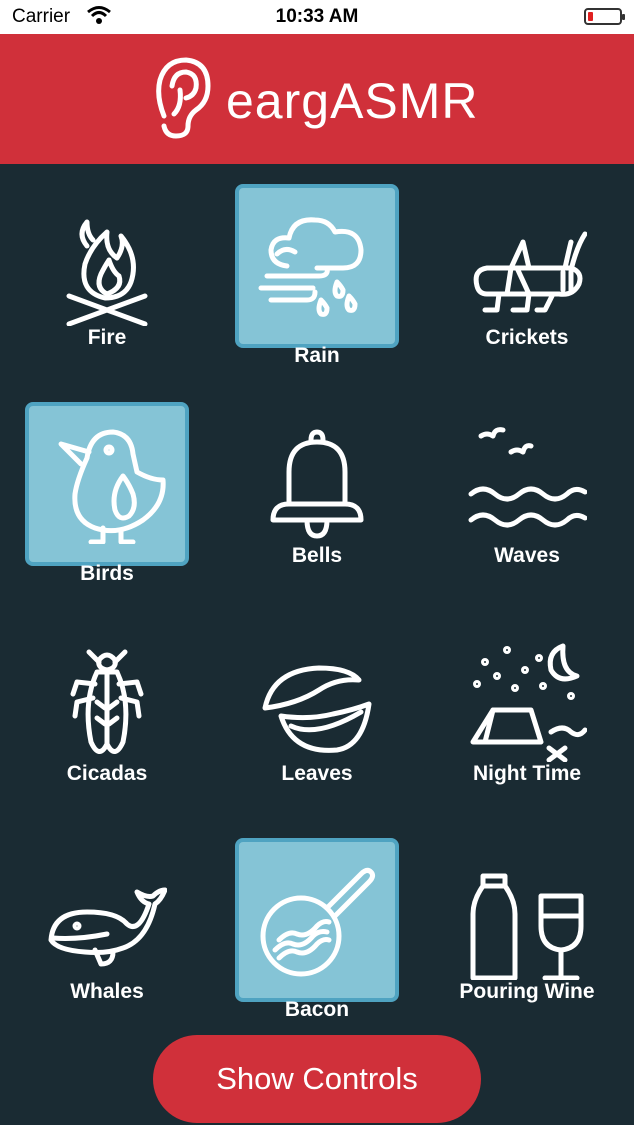 The height and width of the screenshot is (1125, 634). Describe the element at coordinates (183, 100) in the screenshot. I see `ear-icon` at that location.